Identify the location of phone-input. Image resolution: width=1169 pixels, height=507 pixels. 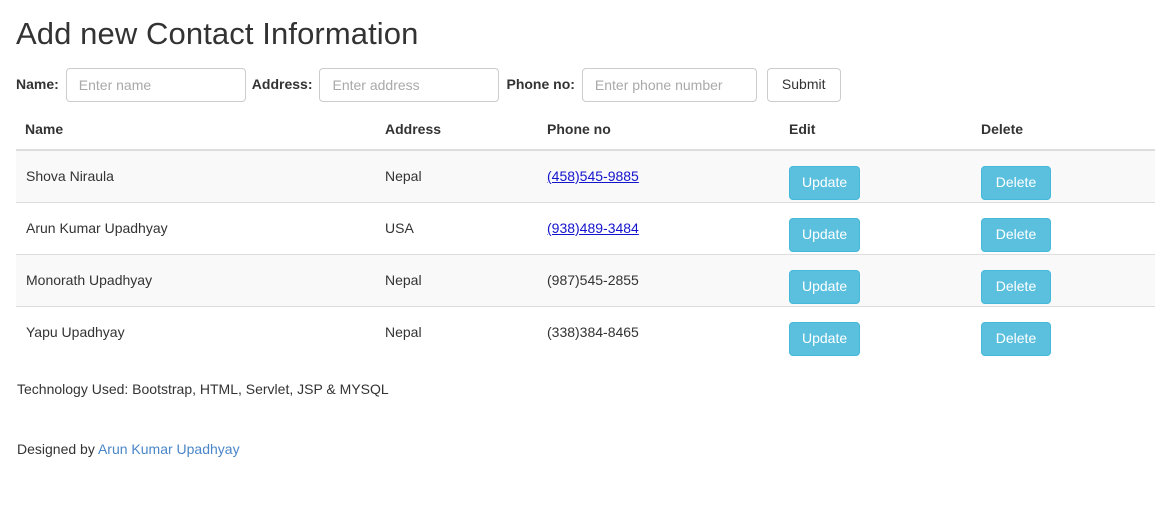
(669, 85).